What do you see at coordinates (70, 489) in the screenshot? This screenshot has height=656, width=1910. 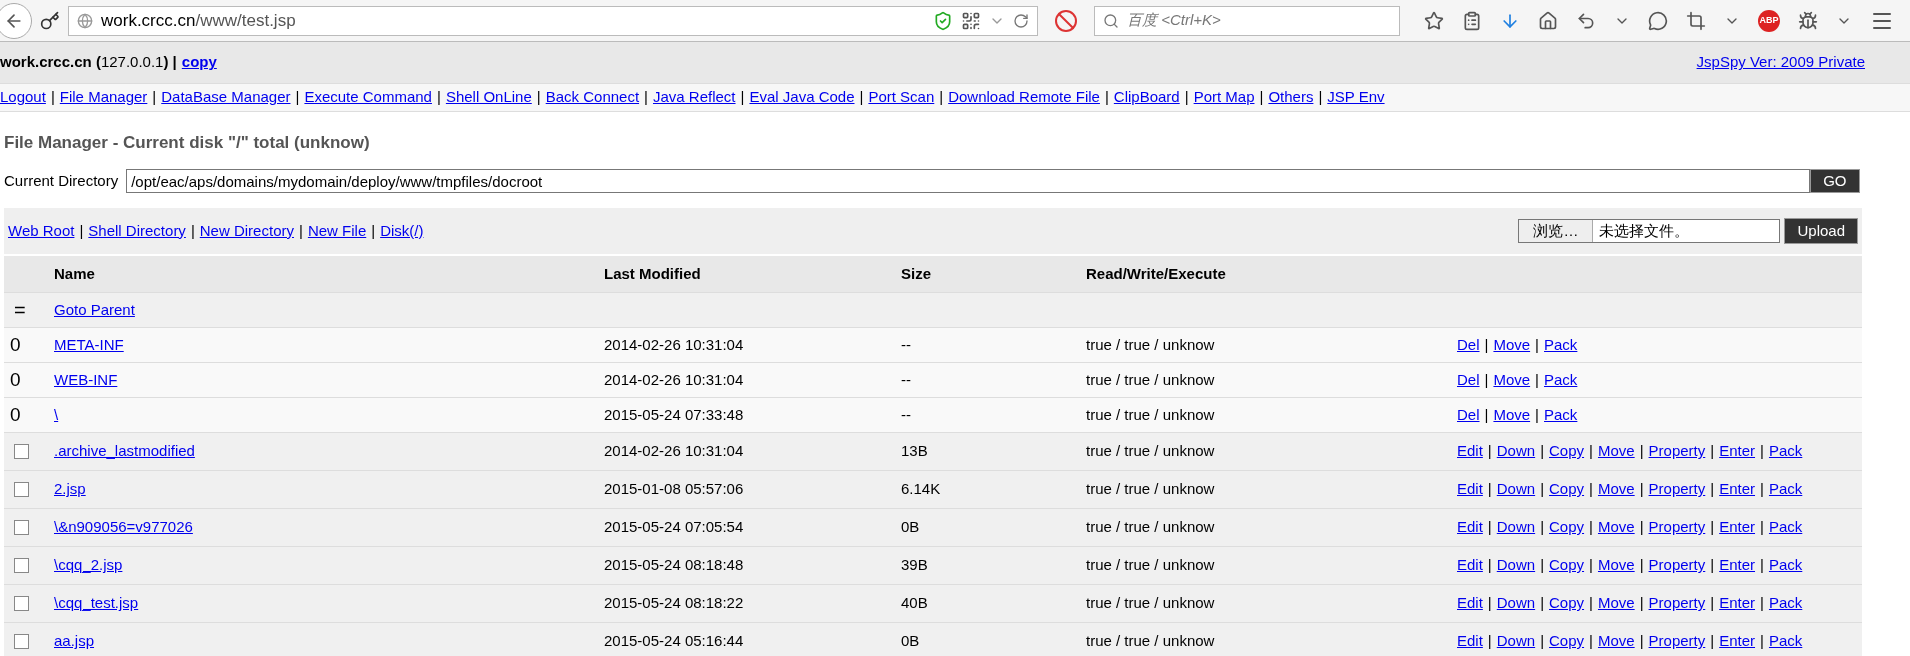 I see `file-name-link: 2.jsp` at bounding box center [70, 489].